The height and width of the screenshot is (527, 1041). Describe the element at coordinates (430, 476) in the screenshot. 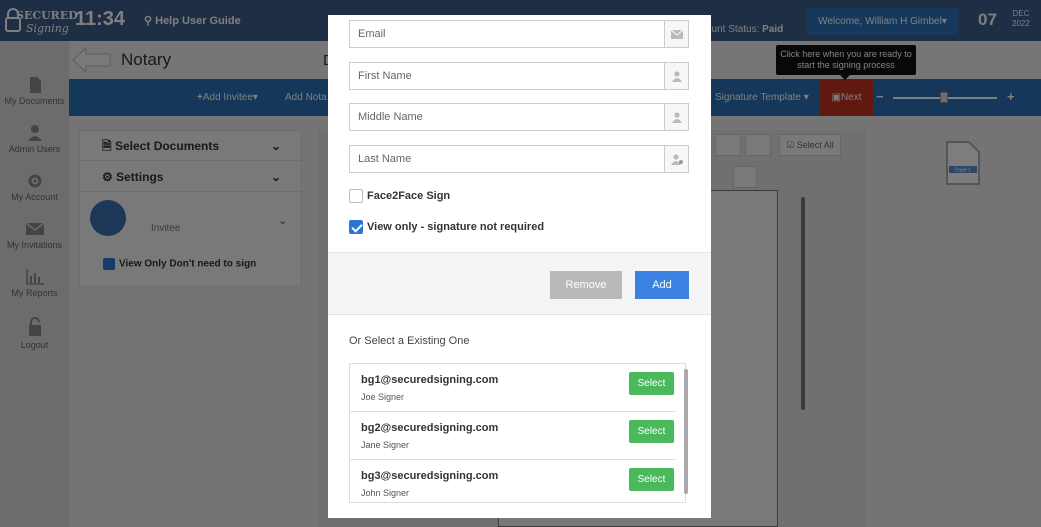

I see `invitee-email: bg3@securedsigning.com` at that location.